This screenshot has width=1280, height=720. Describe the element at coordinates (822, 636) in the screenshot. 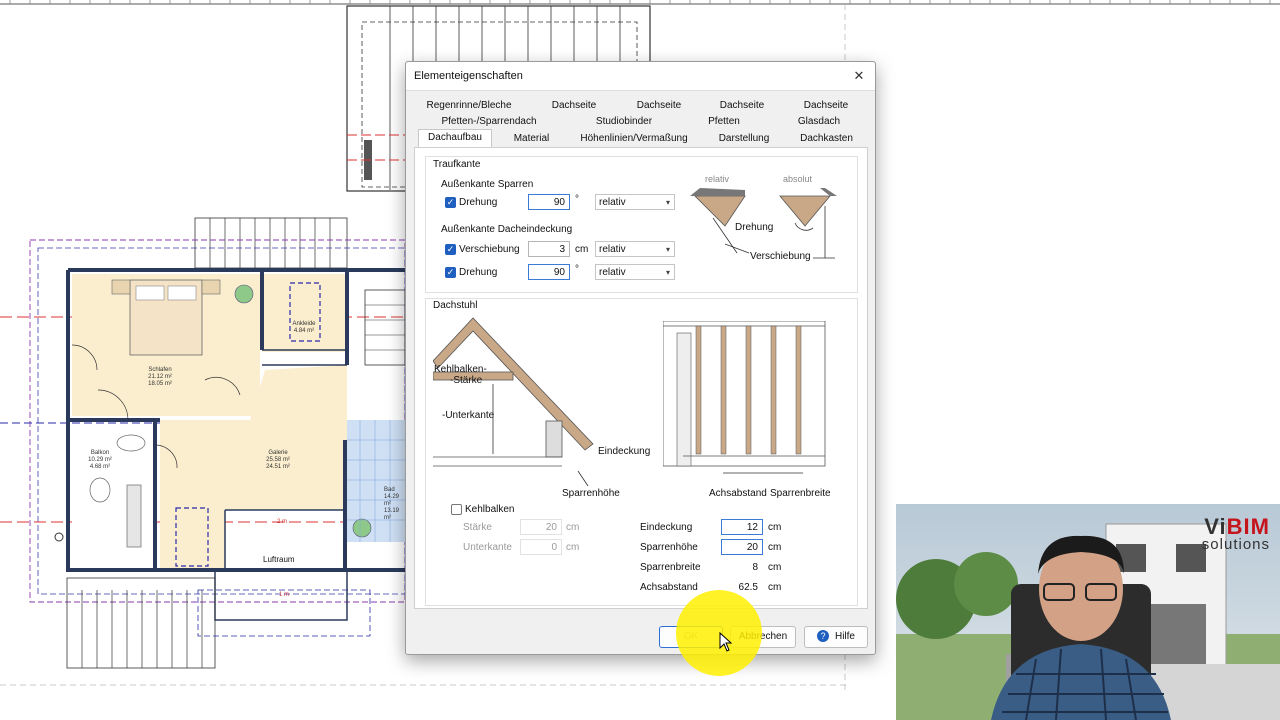

I see `help-icon: ?` at that location.